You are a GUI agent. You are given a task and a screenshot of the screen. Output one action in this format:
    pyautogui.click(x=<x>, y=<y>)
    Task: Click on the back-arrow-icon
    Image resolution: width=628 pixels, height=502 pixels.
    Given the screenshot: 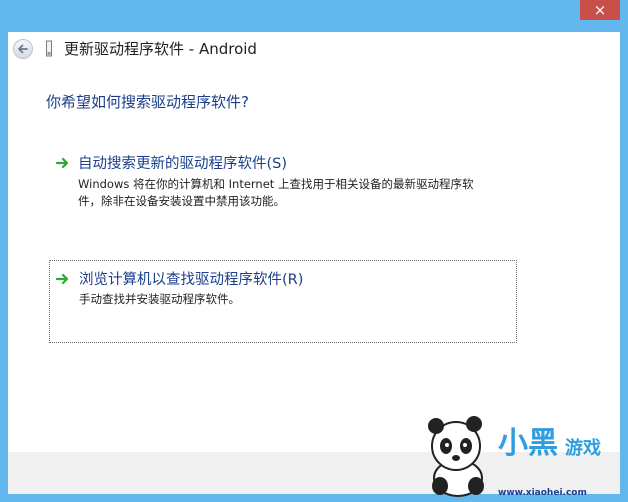 What is the action you would take?
    pyautogui.click(x=23, y=49)
    